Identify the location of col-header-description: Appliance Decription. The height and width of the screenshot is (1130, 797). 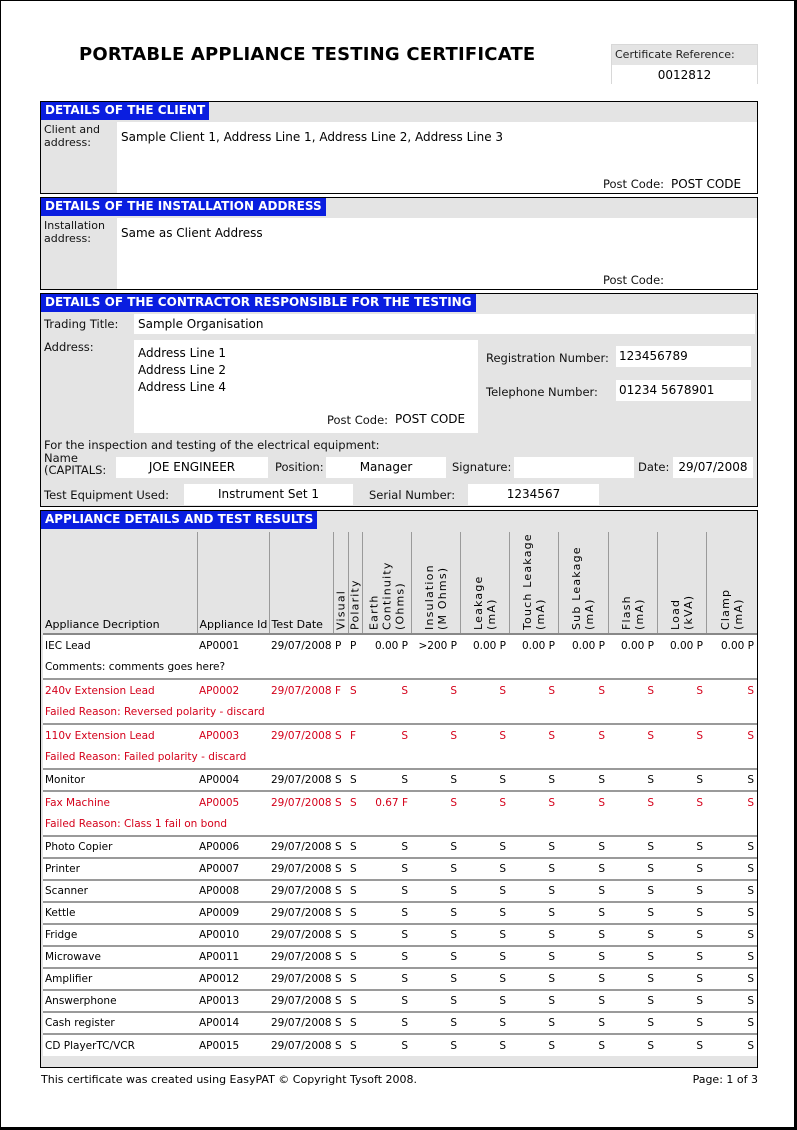
(120, 583).